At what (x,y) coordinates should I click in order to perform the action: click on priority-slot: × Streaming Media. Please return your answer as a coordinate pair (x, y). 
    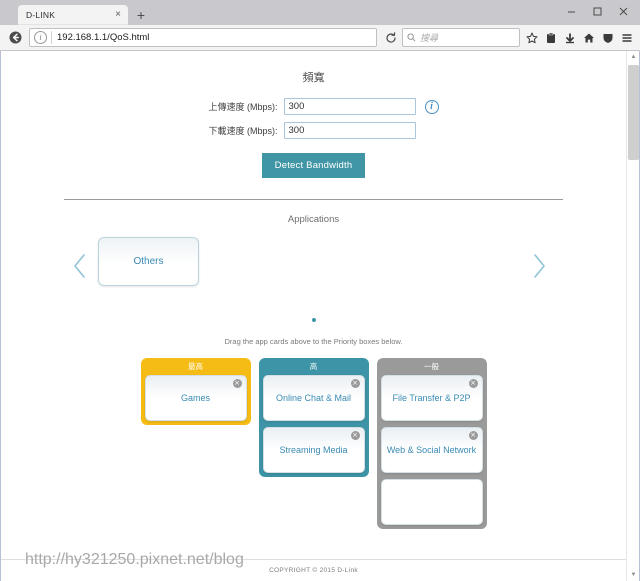
    Looking at the image, I should click on (313, 449).